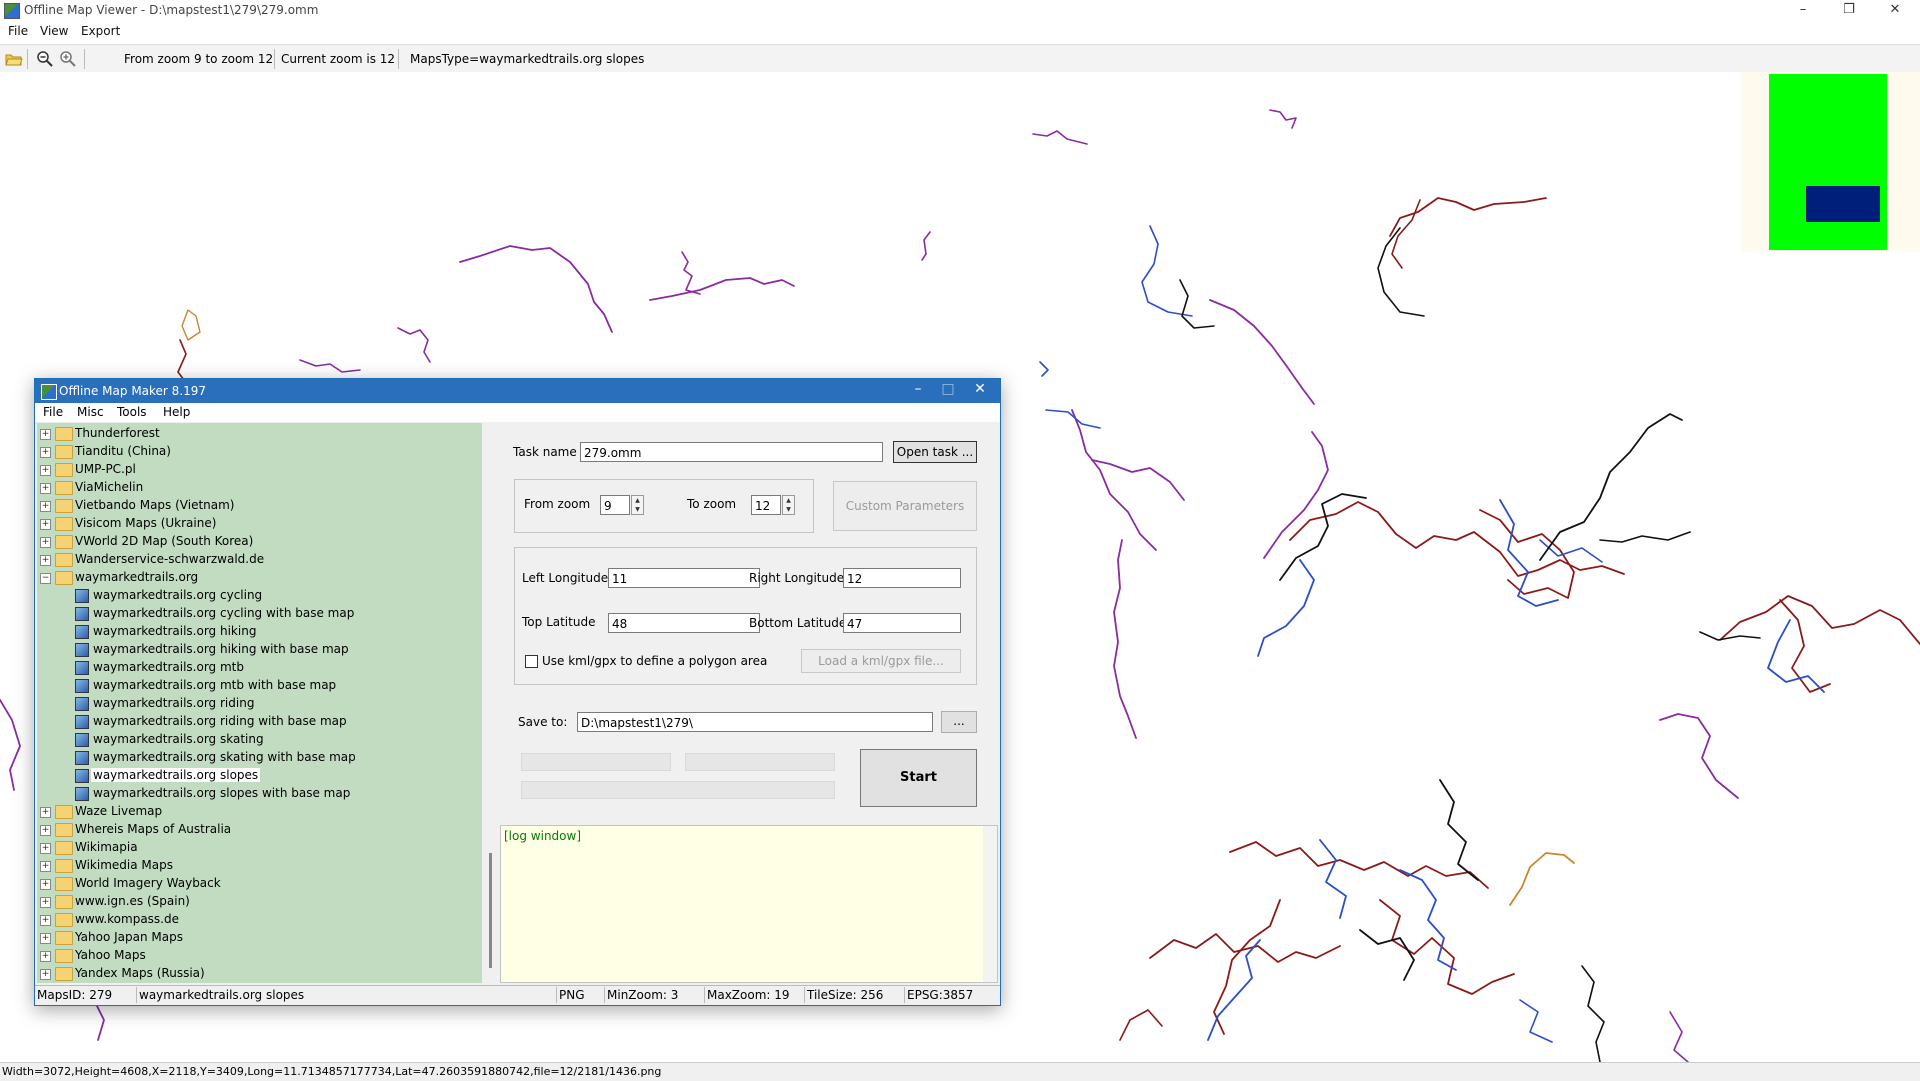 The height and width of the screenshot is (1081, 1920). I want to click on start-button: Start, so click(918, 778).